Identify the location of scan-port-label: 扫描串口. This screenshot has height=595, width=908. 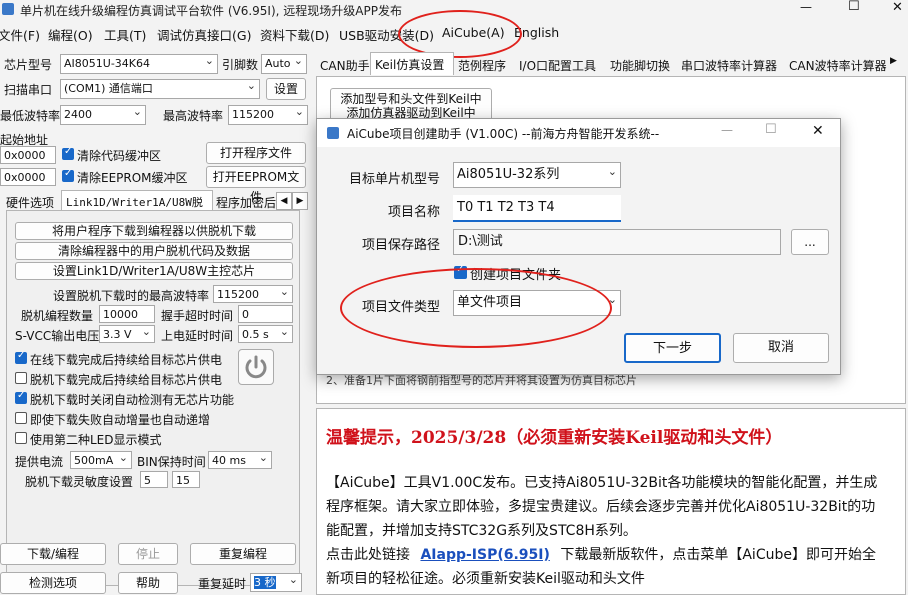
(28, 90).